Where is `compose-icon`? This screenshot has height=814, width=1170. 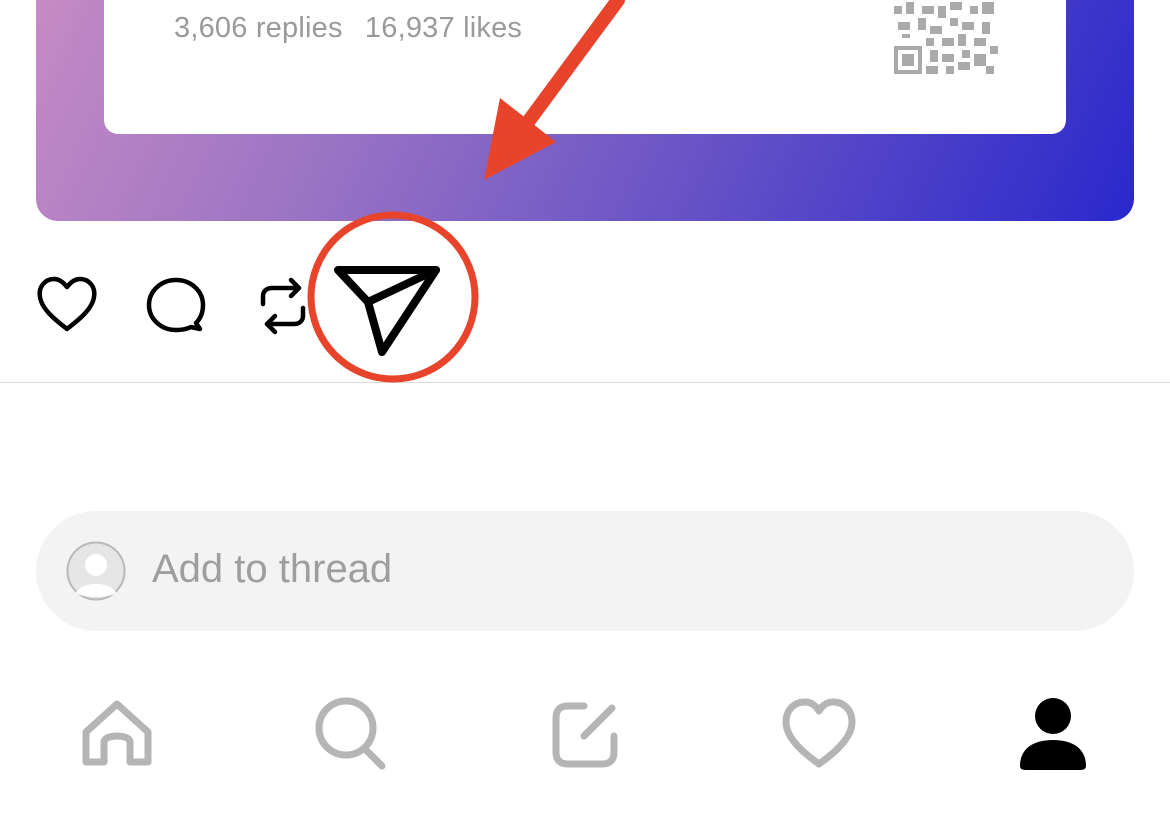
compose-icon is located at coordinates (585, 735).